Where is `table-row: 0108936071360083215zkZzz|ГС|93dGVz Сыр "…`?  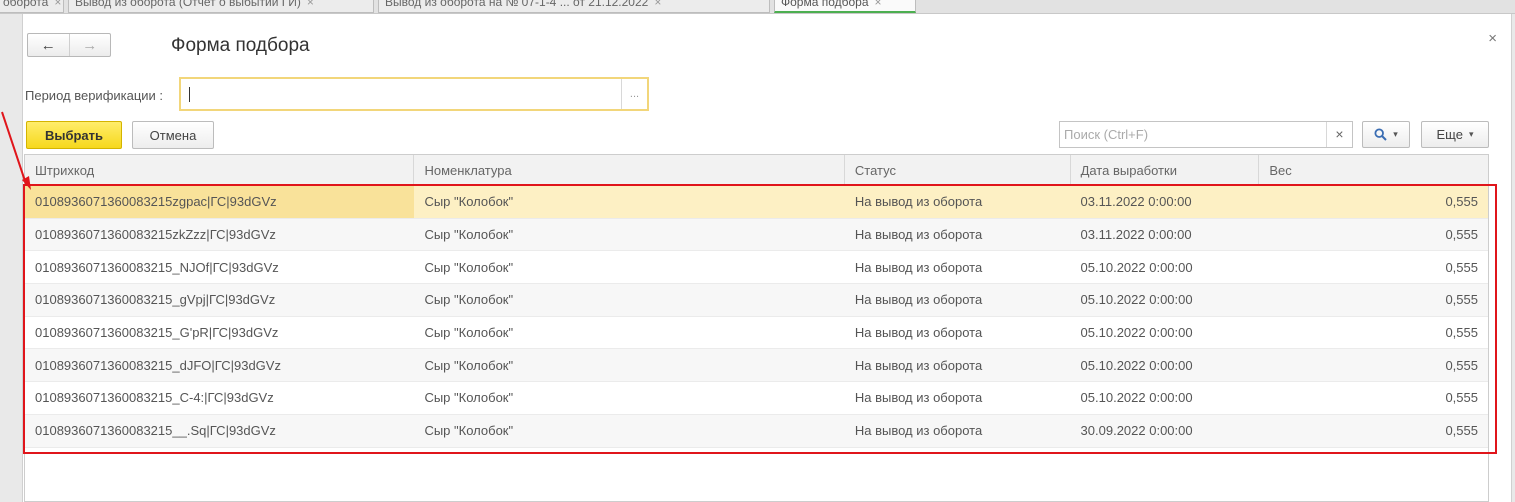 table-row: 0108936071360083215zkZzz|ГС|93dGVz Сыр "… is located at coordinates (756, 235).